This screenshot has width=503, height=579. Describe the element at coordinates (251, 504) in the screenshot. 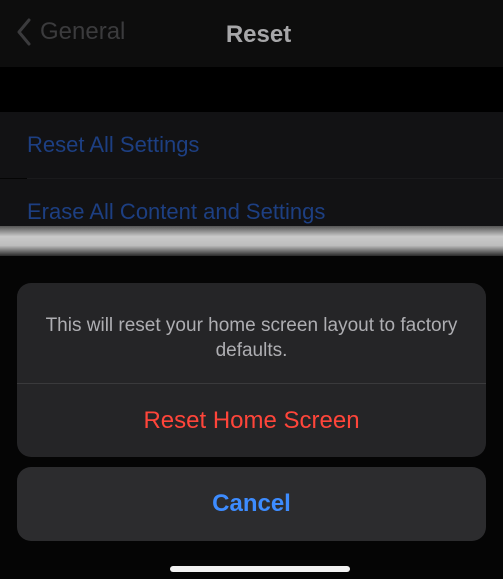

I see `cancel-button: Cancel` at that location.